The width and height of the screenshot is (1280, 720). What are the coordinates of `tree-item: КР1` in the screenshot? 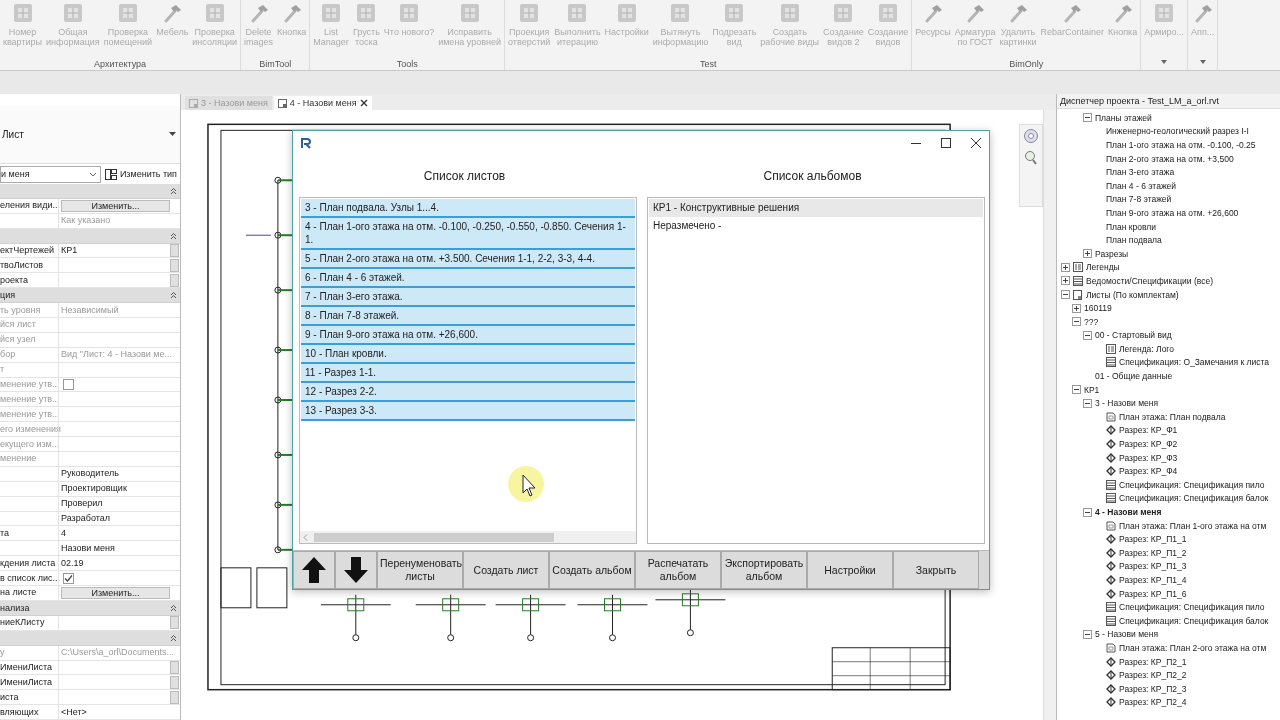 It's located at (1092, 389).